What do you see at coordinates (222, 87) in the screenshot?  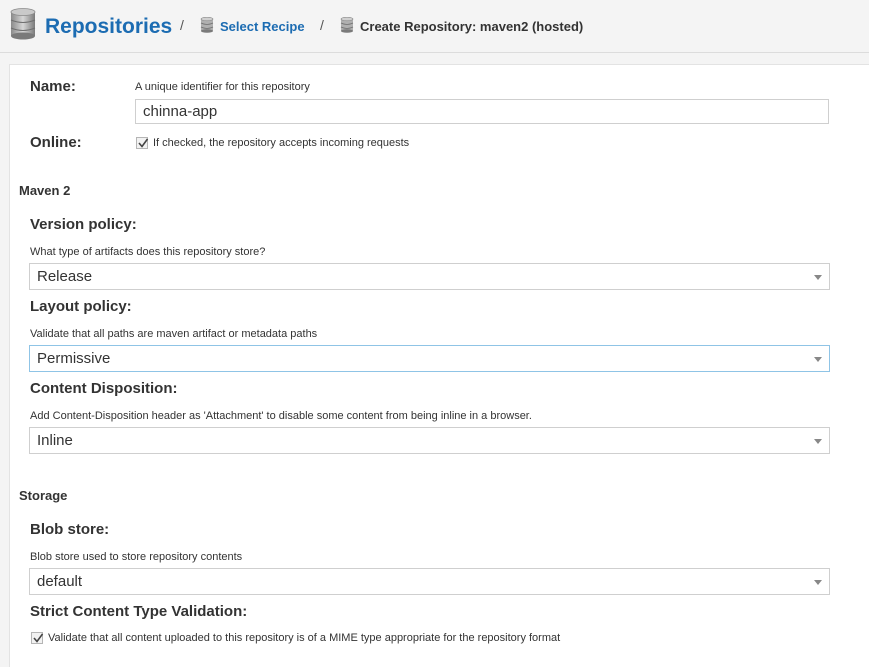 I see `name-help: A unique identifier for this repository` at bounding box center [222, 87].